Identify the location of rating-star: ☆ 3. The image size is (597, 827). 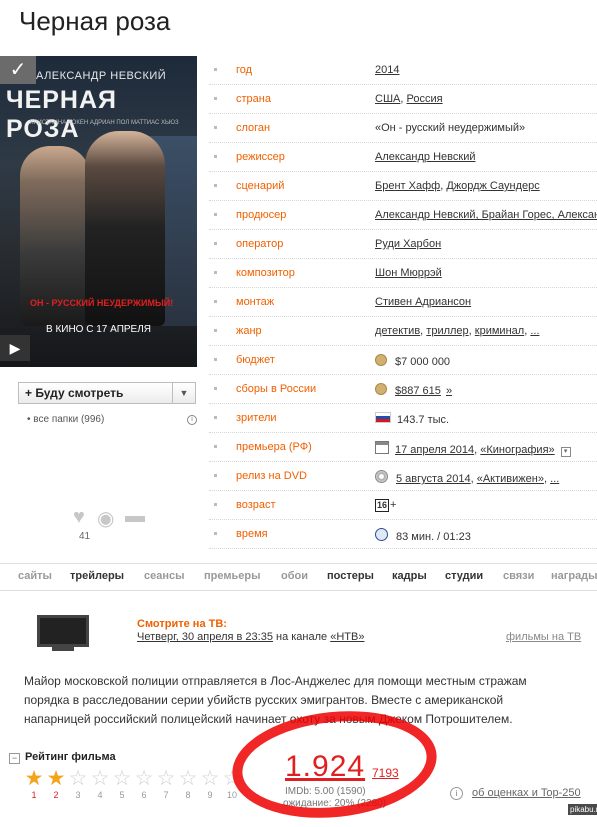
(78, 784).